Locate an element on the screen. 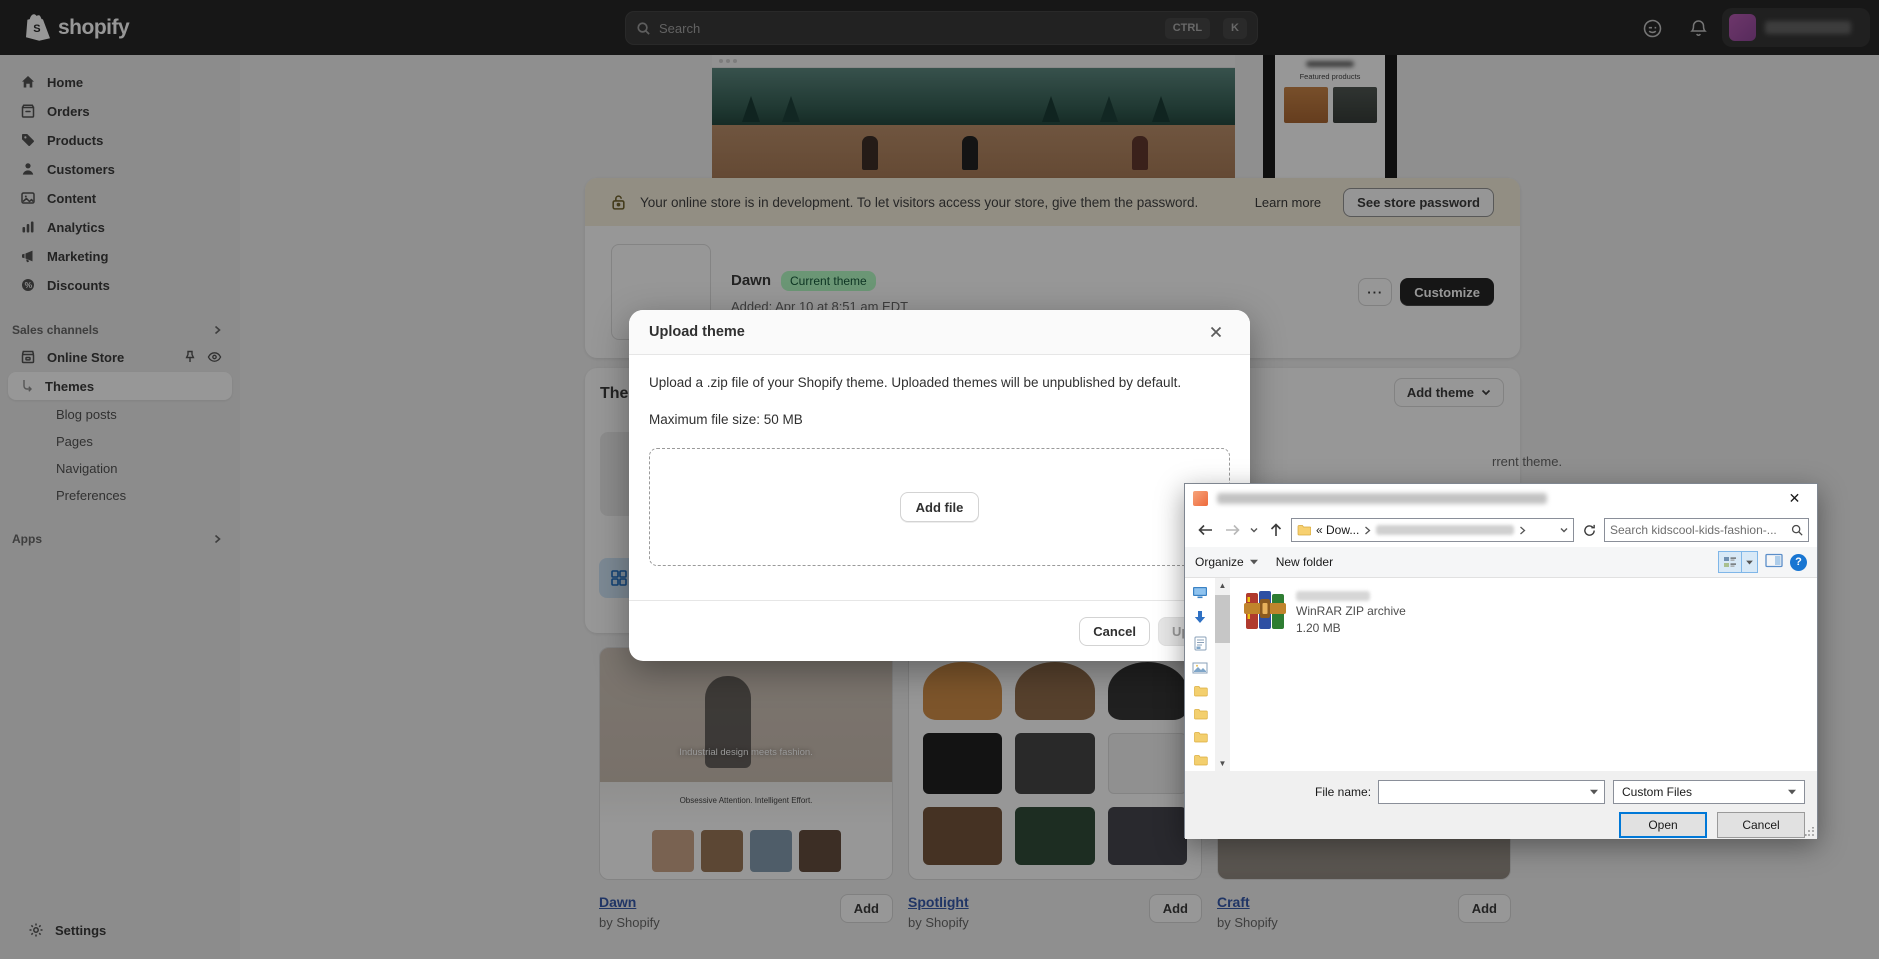 The height and width of the screenshot is (959, 1879). search-icon is located at coordinates (1797, 530).